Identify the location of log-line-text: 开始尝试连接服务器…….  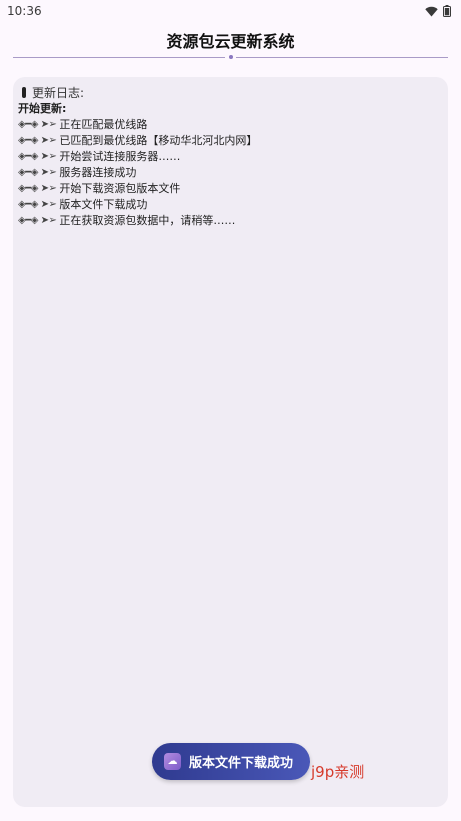
(120, 156).